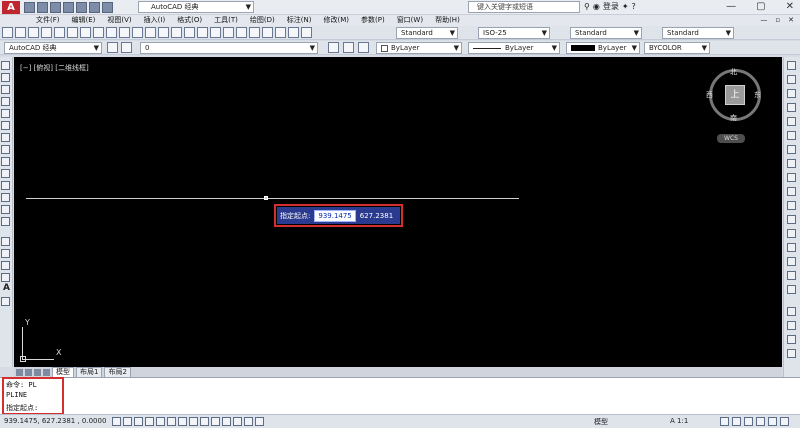  What do you see at coordinates (791, 311) in the screenshot?
I see `dim-linear-icon` at bounding box center [791, 311].